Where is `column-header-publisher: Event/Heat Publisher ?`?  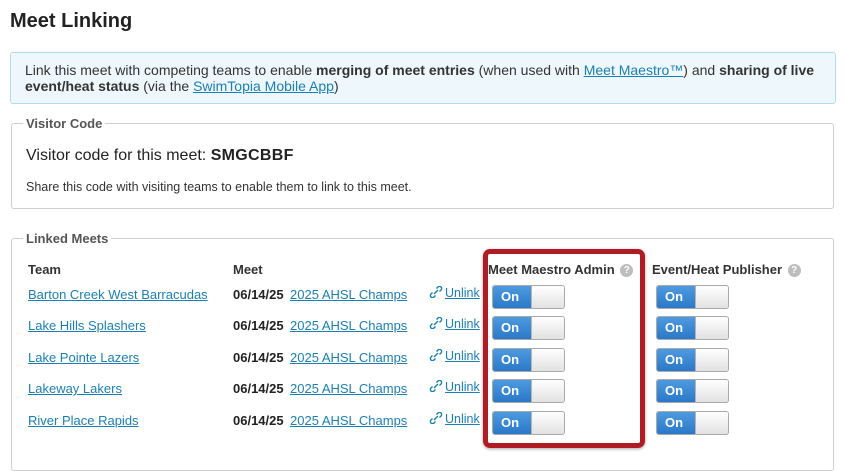 column-header-publisher: Event/Heat Publisher ? is located at coordinates (726, 269).